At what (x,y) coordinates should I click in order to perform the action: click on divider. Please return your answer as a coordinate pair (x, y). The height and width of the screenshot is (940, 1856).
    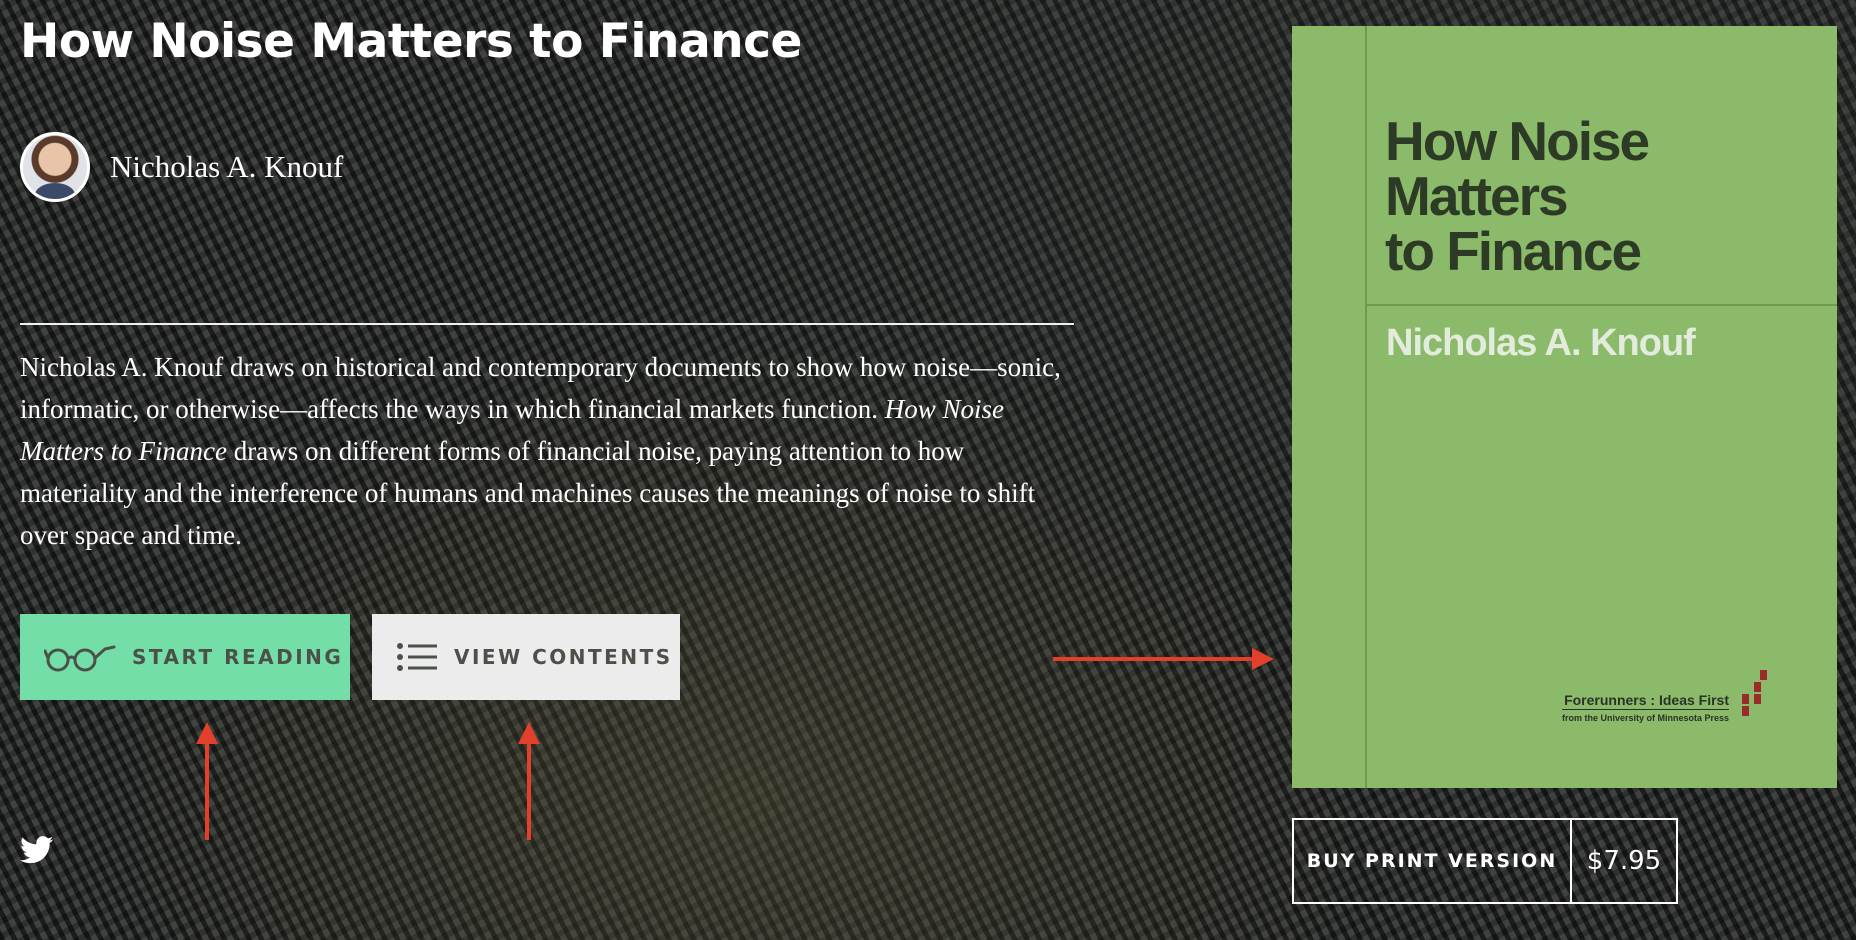
    Looking at the image, I should click on (547, 324).